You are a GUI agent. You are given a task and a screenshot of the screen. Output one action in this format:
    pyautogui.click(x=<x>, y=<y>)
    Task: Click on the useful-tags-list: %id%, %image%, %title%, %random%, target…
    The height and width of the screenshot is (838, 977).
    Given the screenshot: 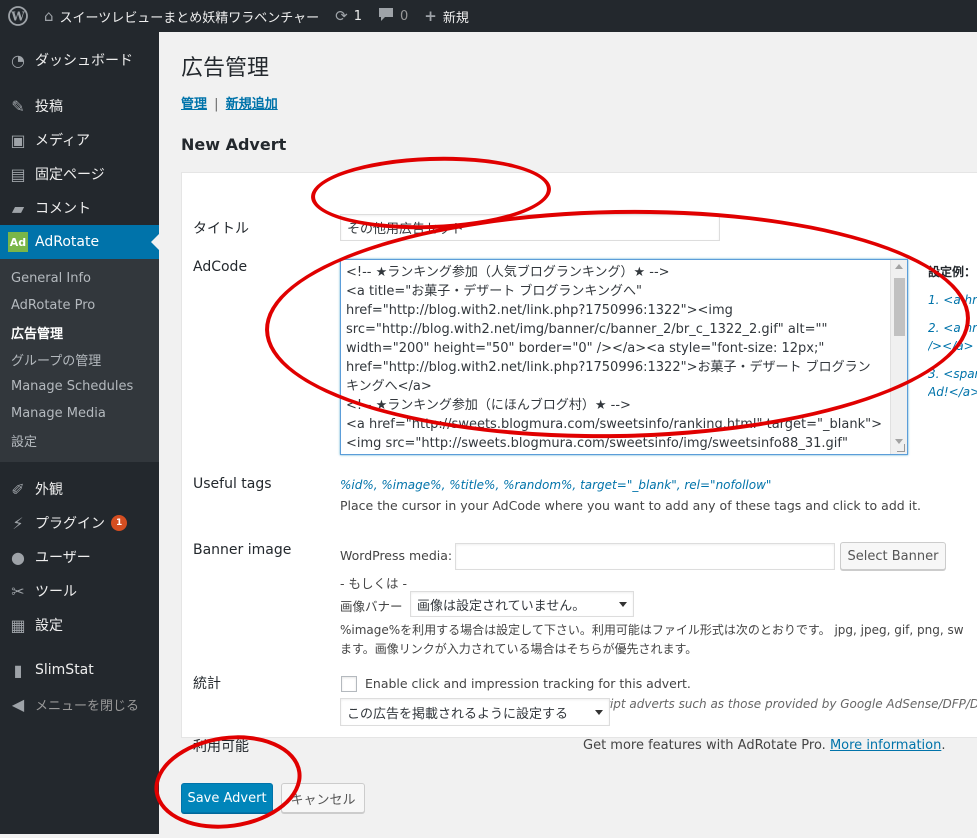 What is the action you would take?
    pyautogui.click(x=555, y=485)
    